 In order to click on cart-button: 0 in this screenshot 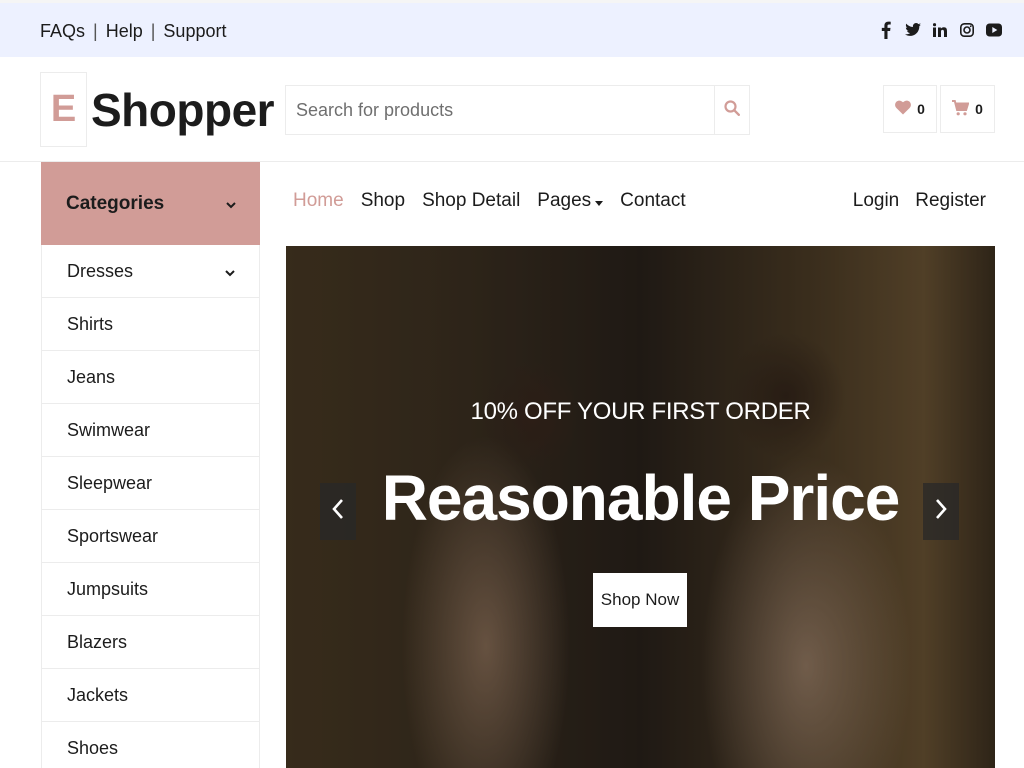, I will do `click(967, 109)`.